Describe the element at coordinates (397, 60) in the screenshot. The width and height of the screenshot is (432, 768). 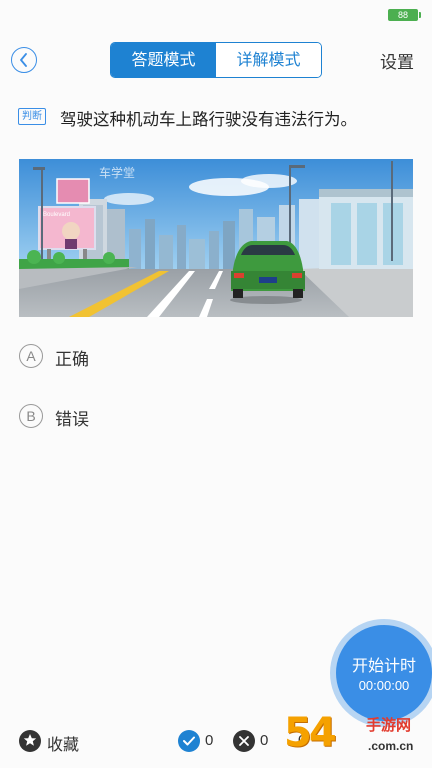
I see `settings-button: 设置` at that location.